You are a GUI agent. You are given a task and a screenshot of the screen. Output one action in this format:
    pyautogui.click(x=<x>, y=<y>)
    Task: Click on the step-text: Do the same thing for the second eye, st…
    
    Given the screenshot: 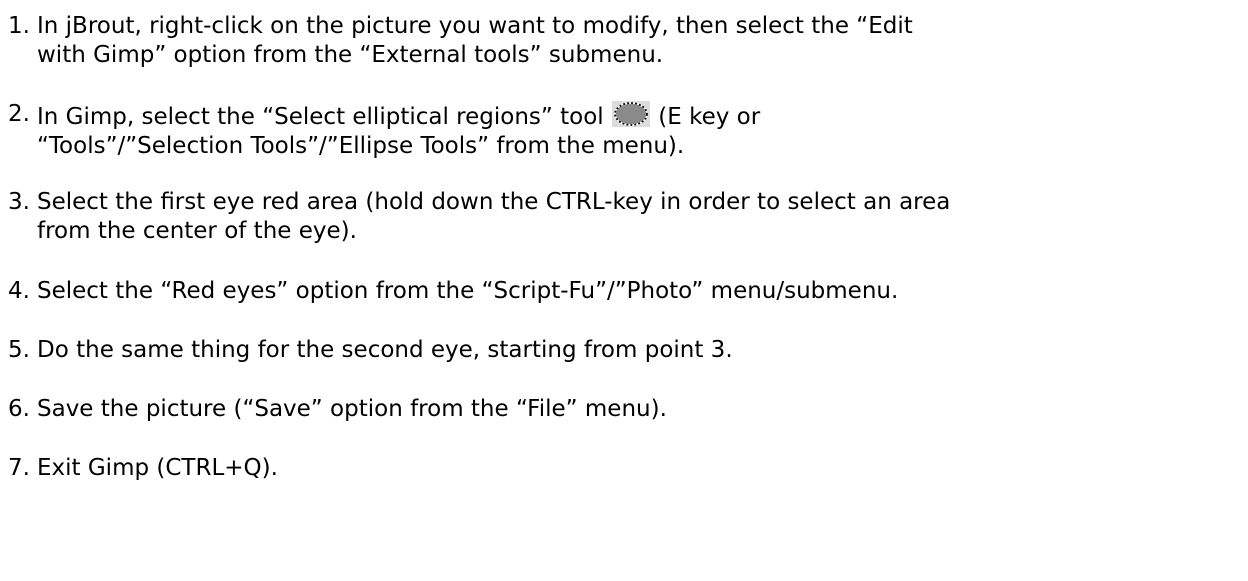 What is the action you would take?
    pyautogui.click(x=641, y=350)
    